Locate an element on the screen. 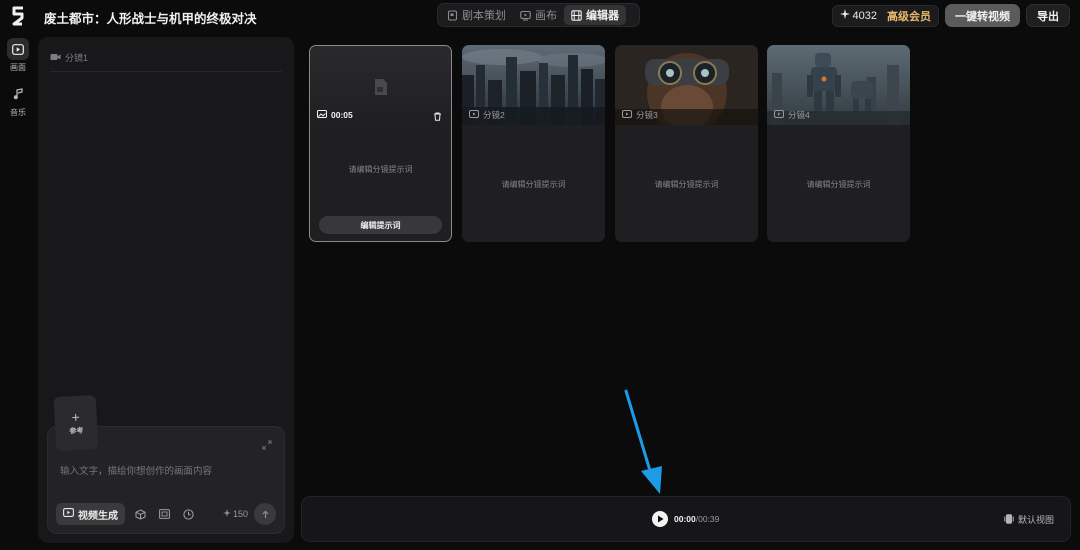 The width and height of the screenshot is (1080, 550). view-label: 默认视图 is located at coordinates (1035, 520).